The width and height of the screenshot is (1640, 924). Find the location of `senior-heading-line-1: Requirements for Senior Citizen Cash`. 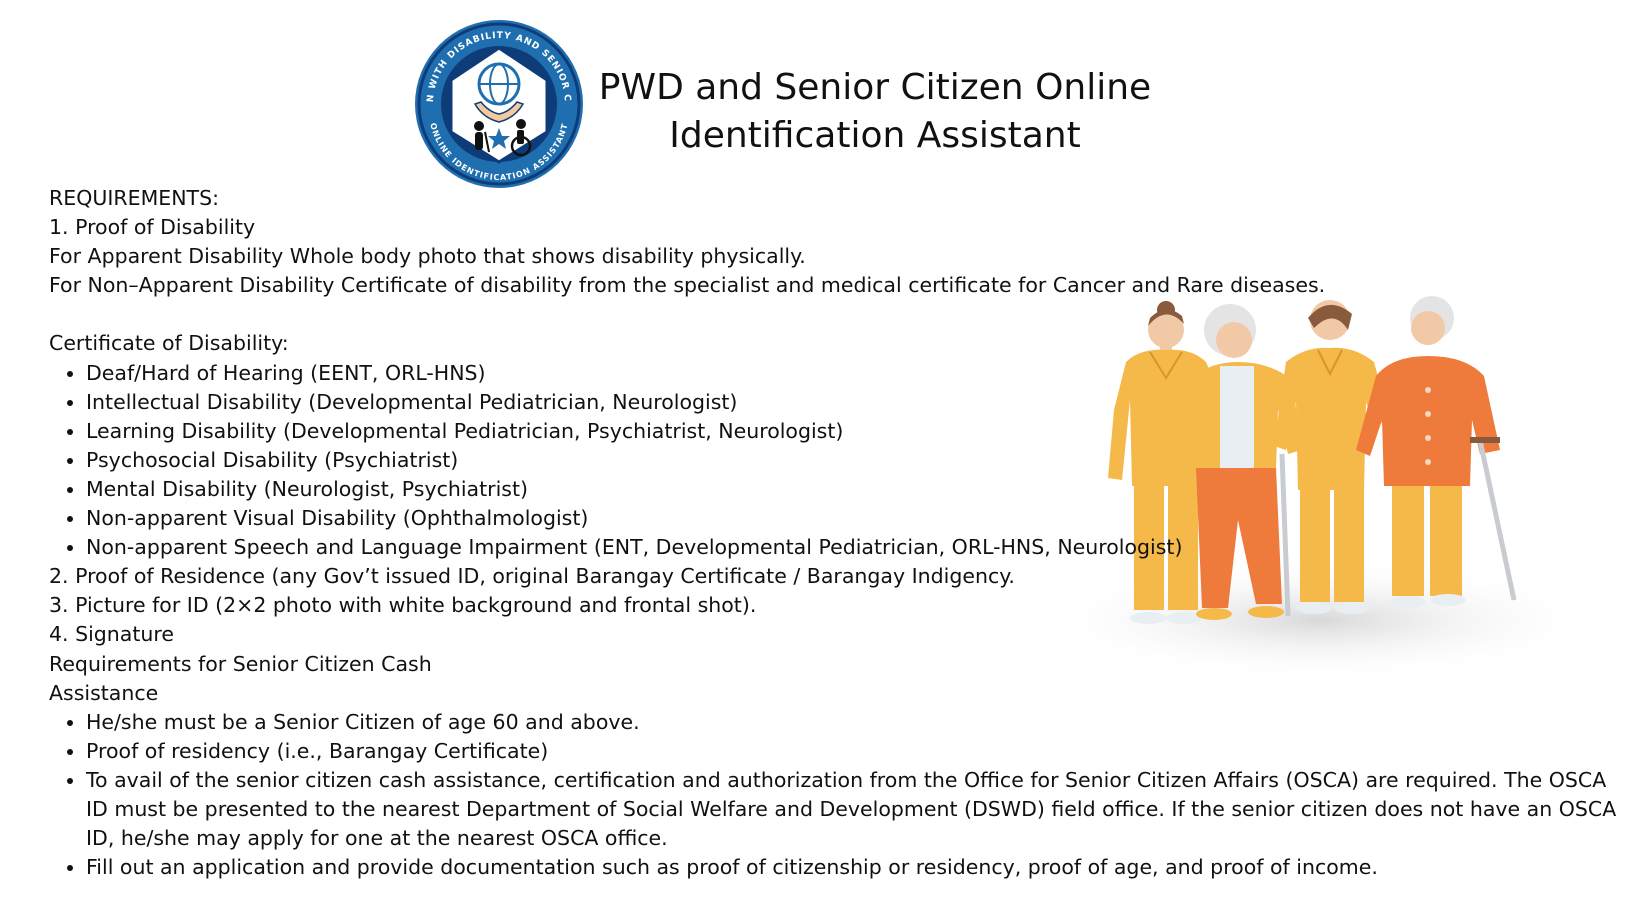

senior-heading-line-1: Requirements for Senior Citizen Cash is located at coordinates (240, 663).